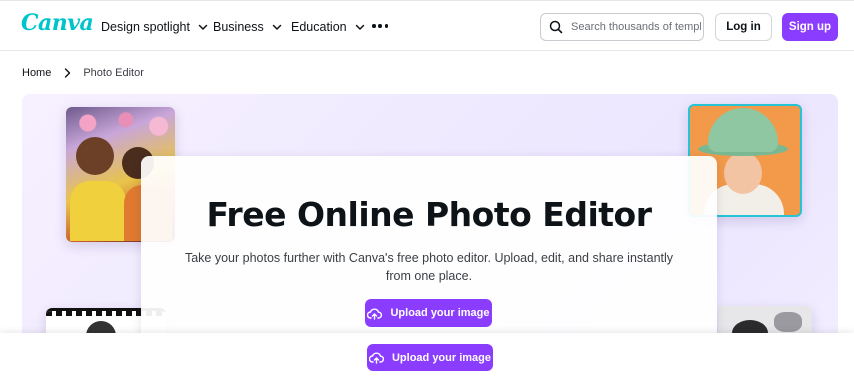 Image resolution: width=854 pixels, height=379 pixels. I want to click on login-button: Log in, so click(743, 27).